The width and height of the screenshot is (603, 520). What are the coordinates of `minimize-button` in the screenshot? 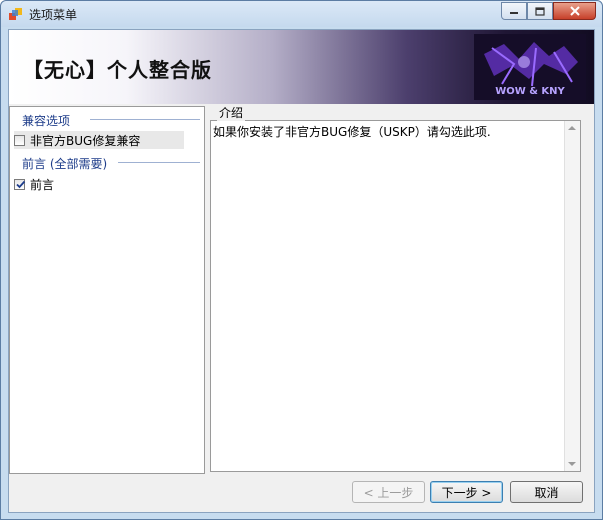 It's located at (514, 11).